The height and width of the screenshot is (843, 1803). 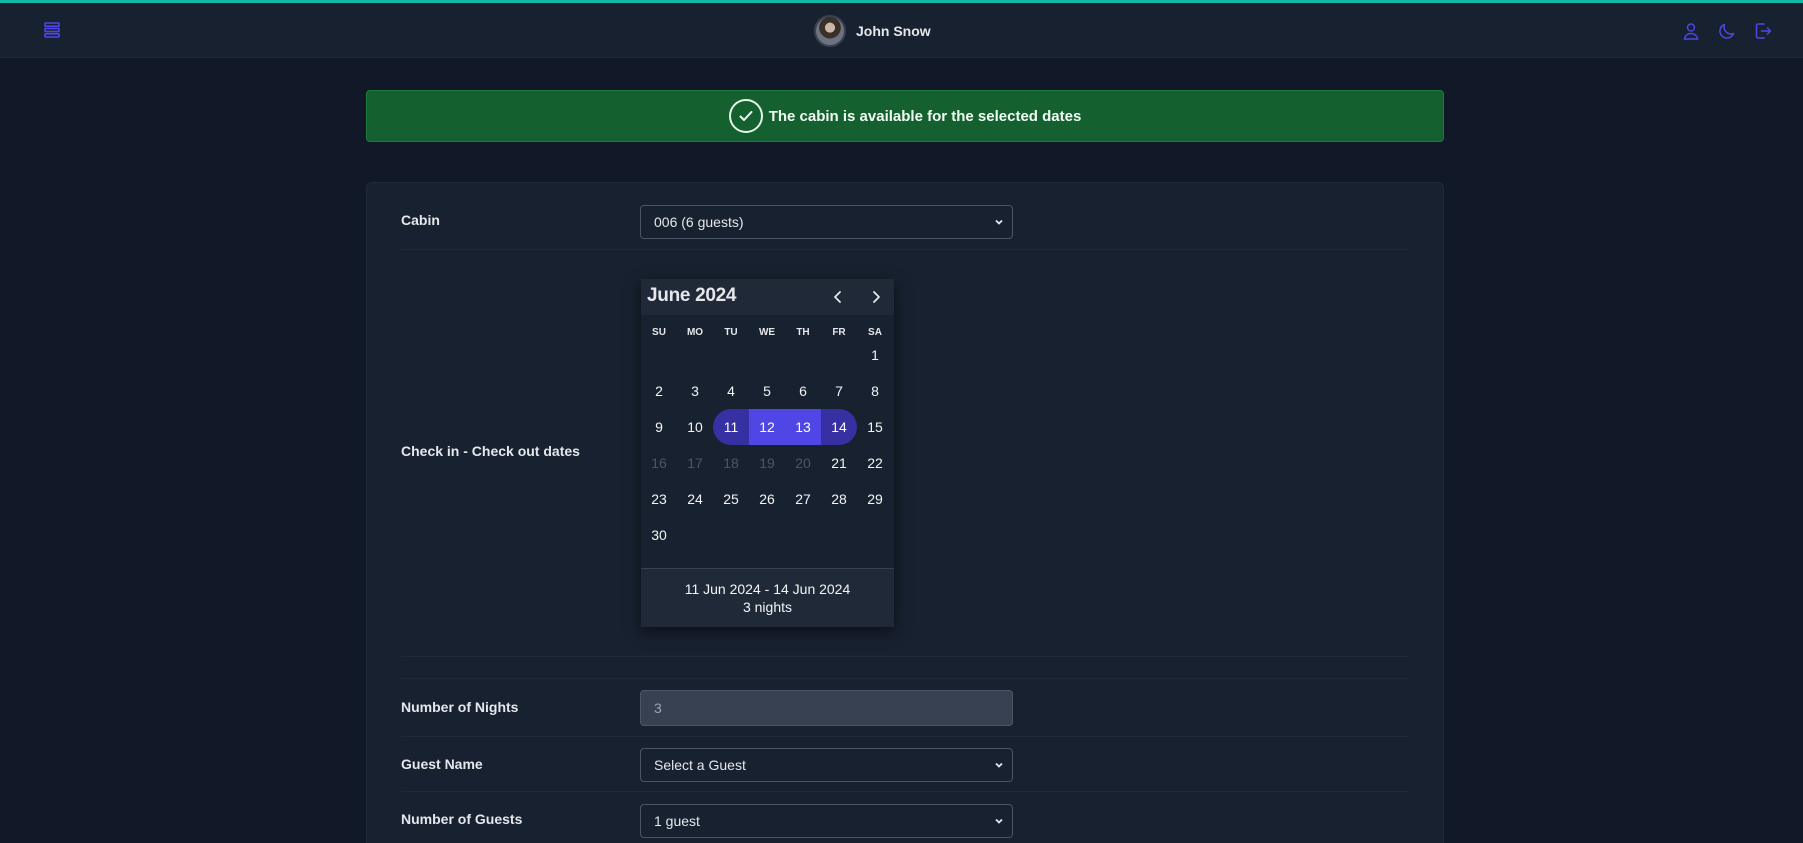 I want to click on avatar, so click(x=830, y=31).